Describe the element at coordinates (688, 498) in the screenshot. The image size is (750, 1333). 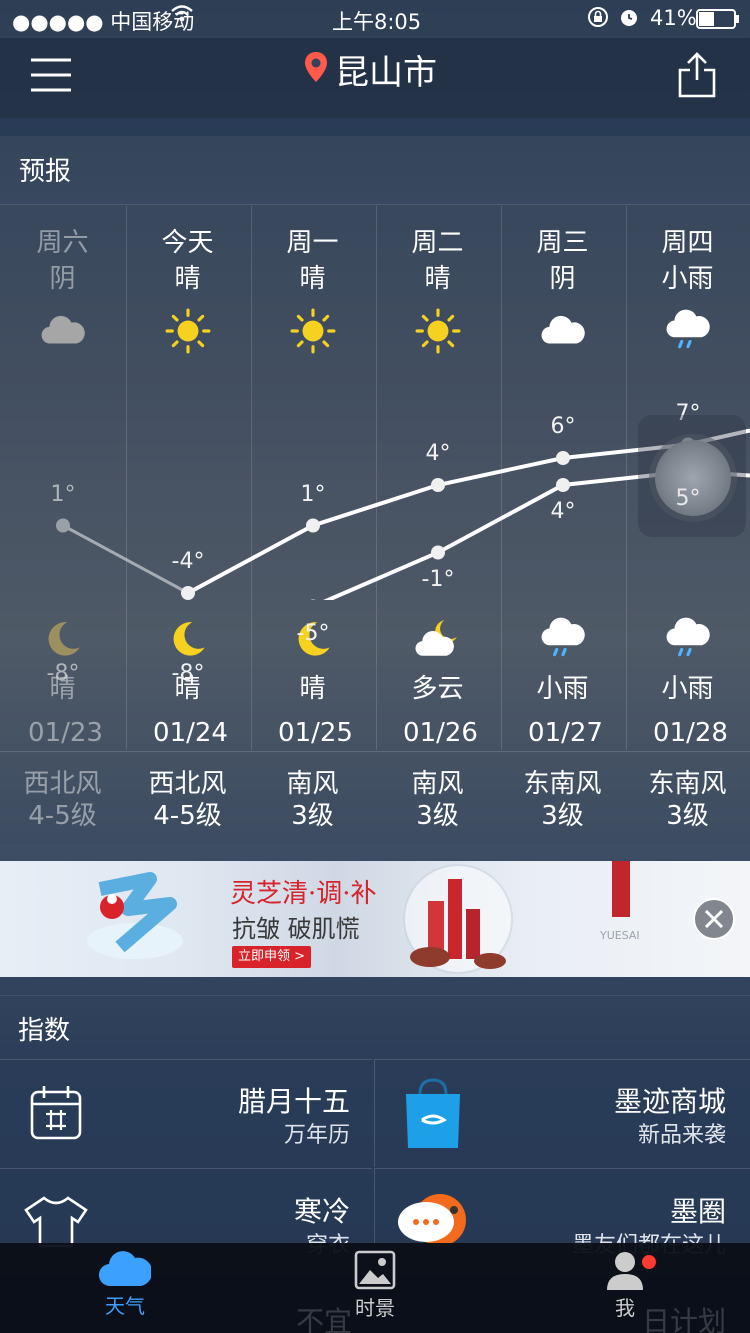
I see `low-temp-label: 5°` at that location.